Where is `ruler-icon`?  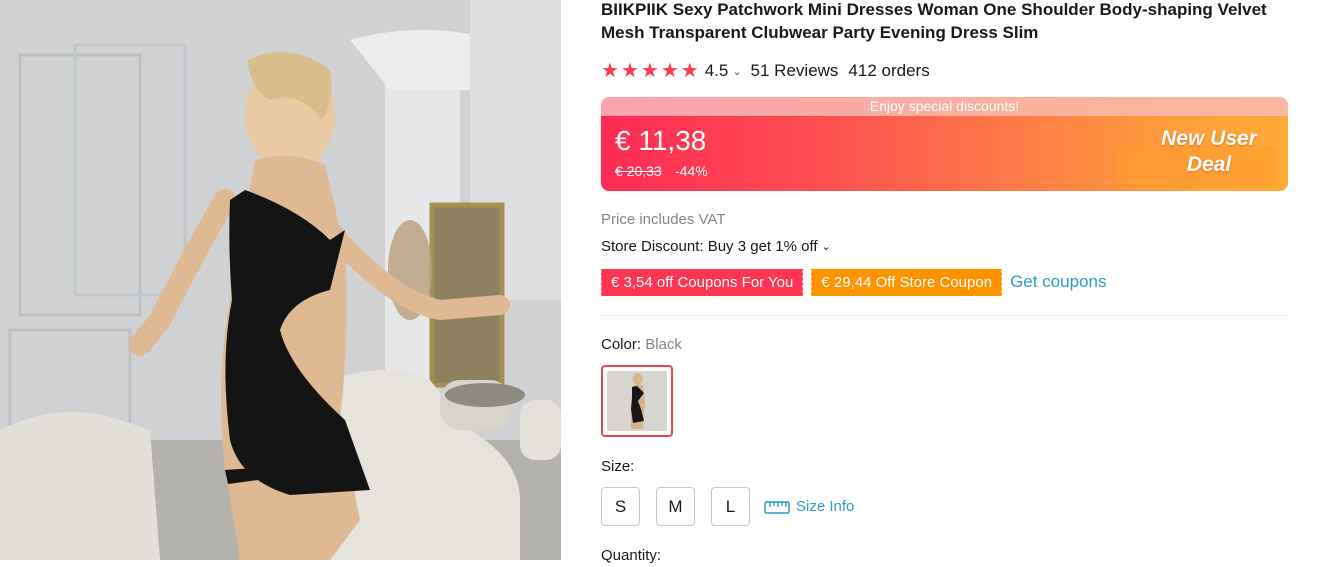 ruler-icon is located at coordinates (777, 507).